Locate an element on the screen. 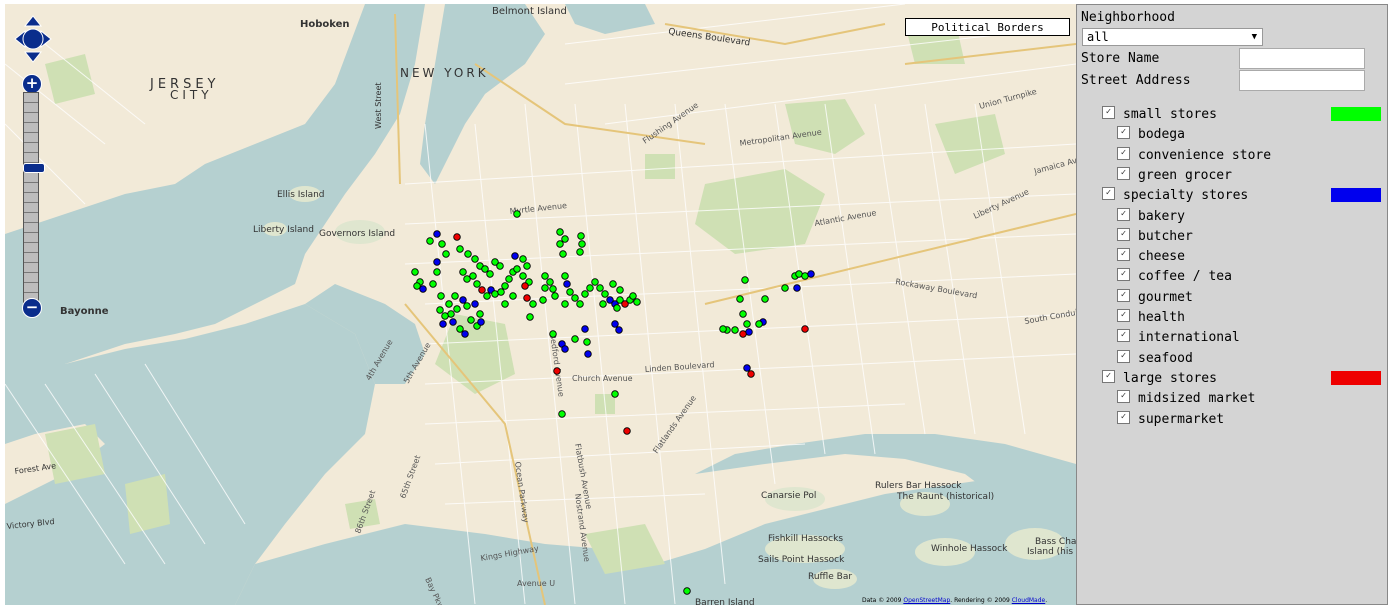  store-type-item: ✓ international is located at coordinates (1178, 338).